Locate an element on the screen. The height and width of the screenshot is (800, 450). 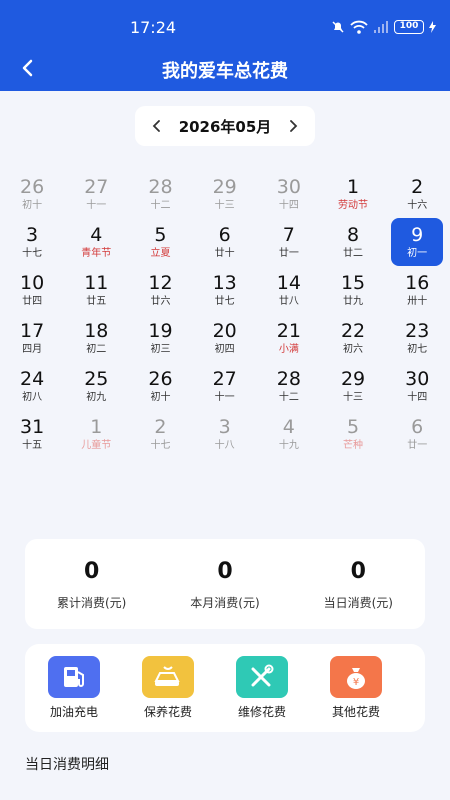
day-number: 4 is located at coordinates (96, 234).